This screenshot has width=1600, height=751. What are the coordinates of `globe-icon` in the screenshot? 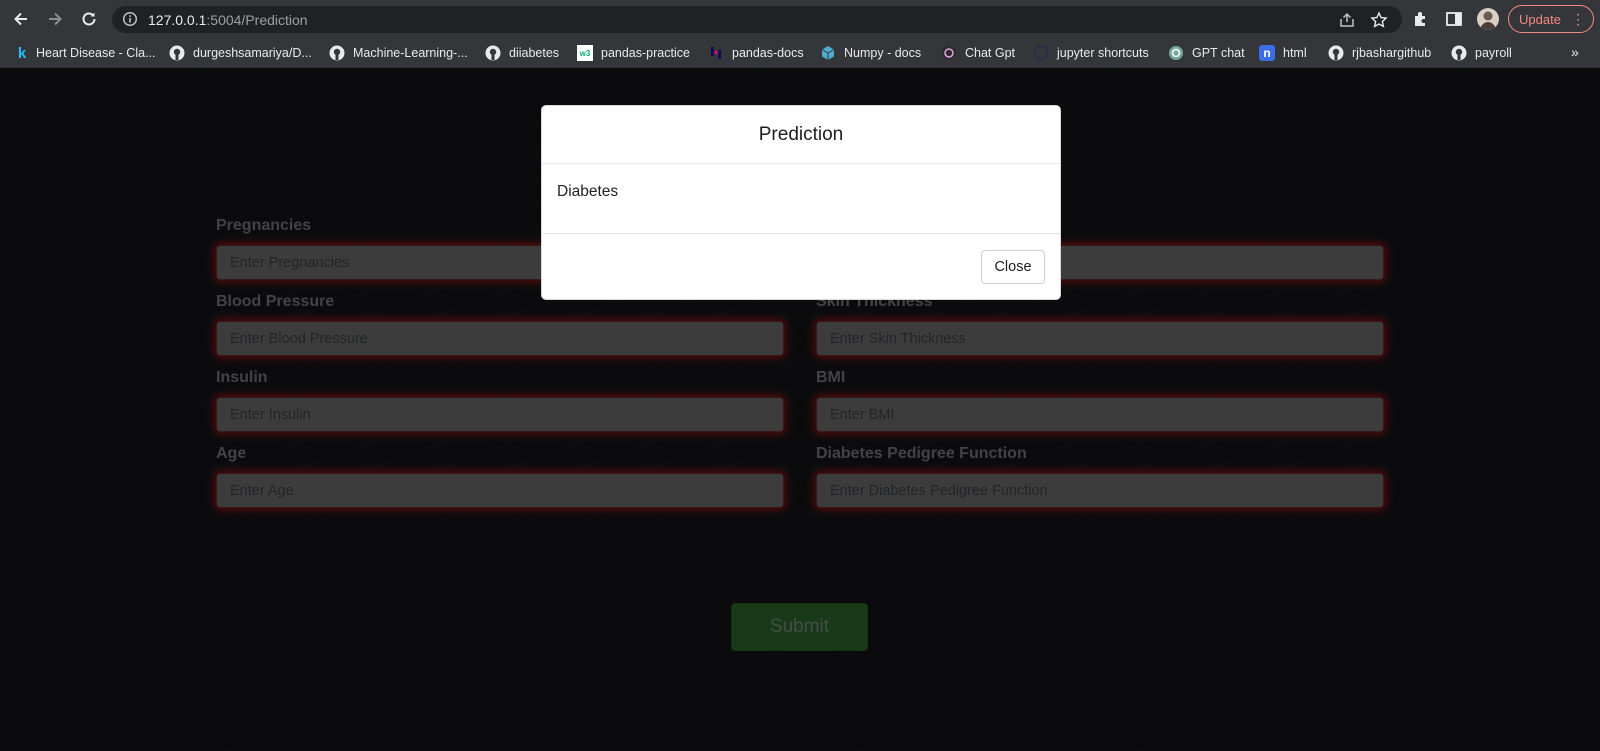 It's located at (1041, 53).